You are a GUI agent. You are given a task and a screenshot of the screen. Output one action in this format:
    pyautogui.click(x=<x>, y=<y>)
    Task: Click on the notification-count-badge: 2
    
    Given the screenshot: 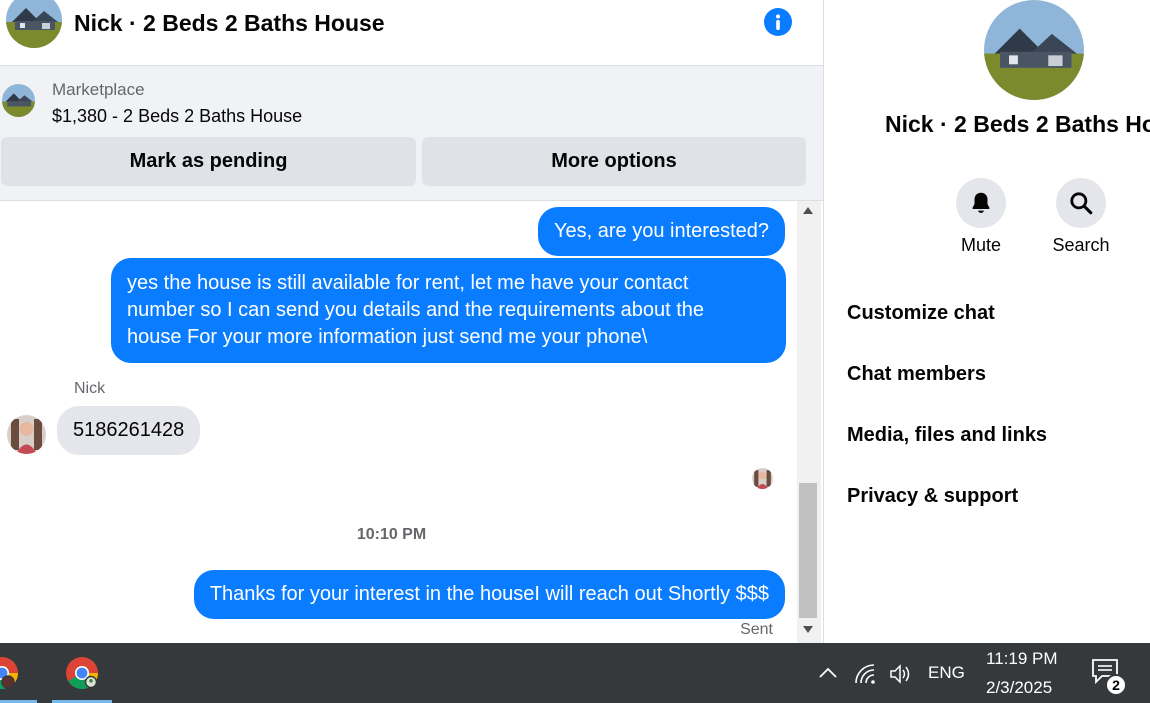 What is the action you would take?
    pyautogui.click(x=1116, y=685)
    